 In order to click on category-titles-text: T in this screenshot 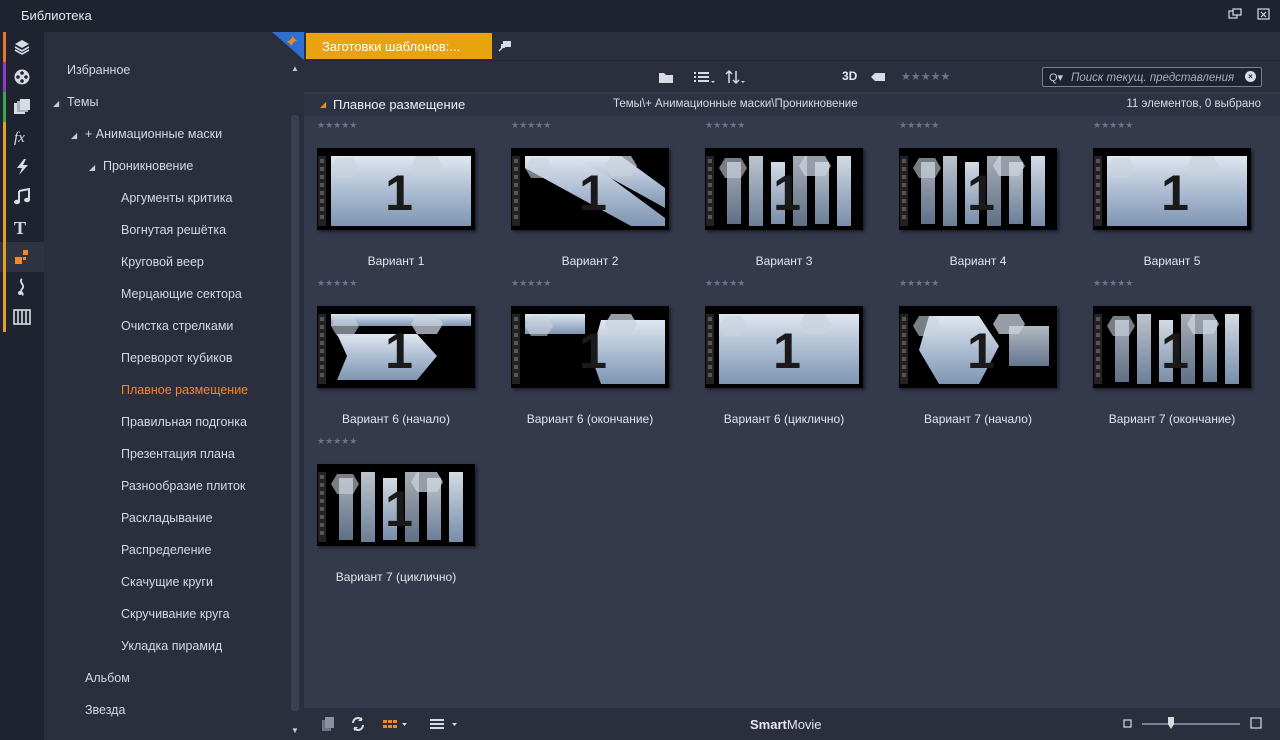, I will do `click(22, 227)`.